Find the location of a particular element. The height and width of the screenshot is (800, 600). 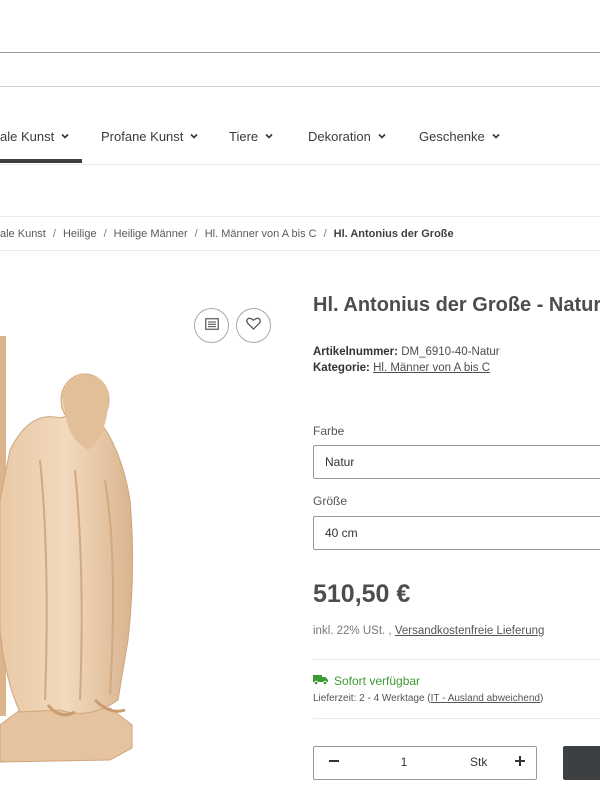

minus-icon is located at coordinates (334, 763).